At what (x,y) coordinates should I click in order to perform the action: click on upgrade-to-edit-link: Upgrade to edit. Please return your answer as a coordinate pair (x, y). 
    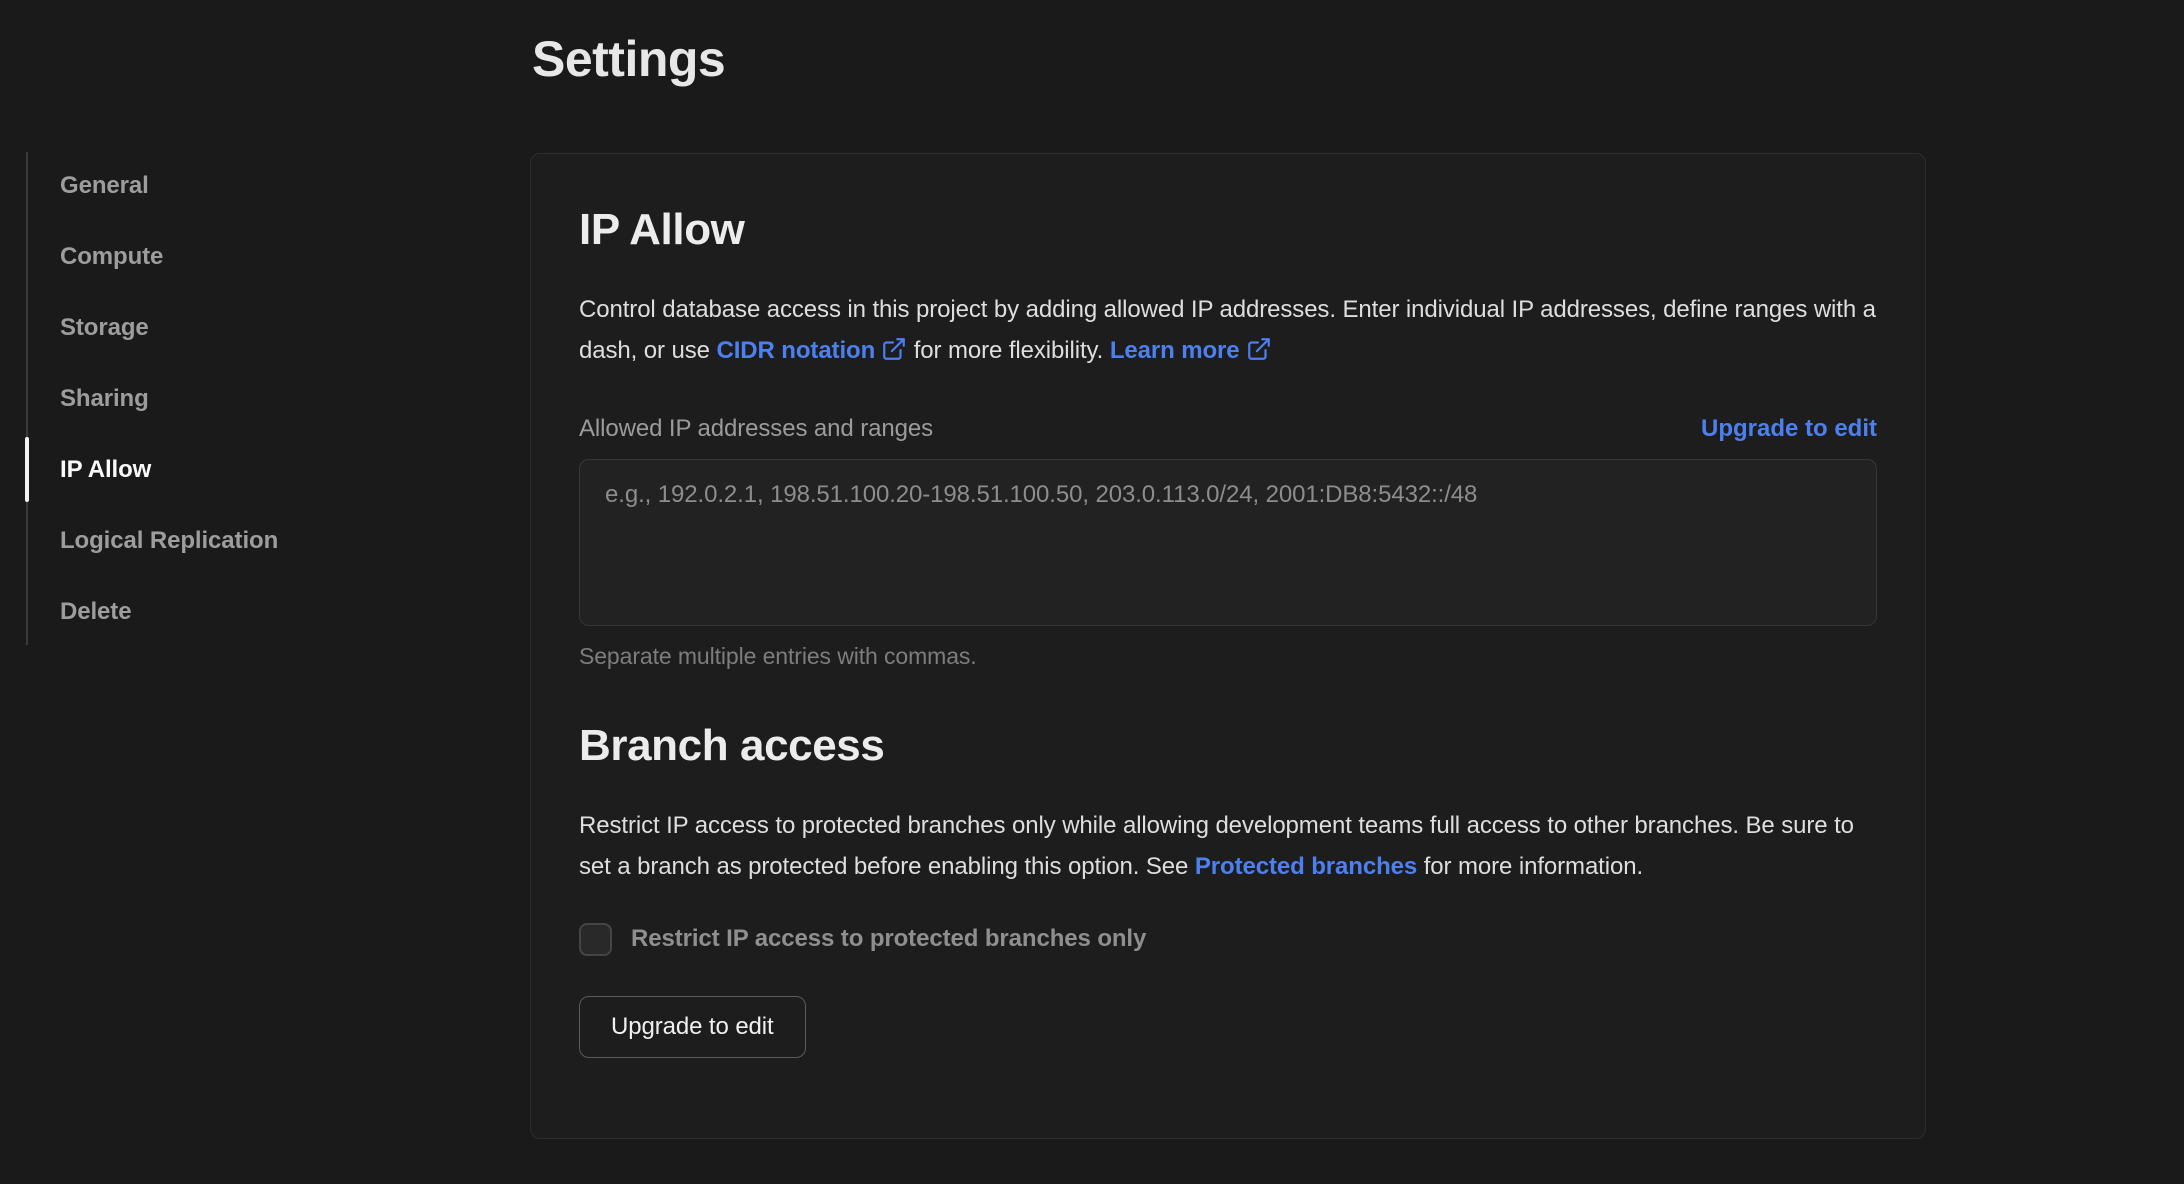
    Looking at the image, I should click on (1789, 429).